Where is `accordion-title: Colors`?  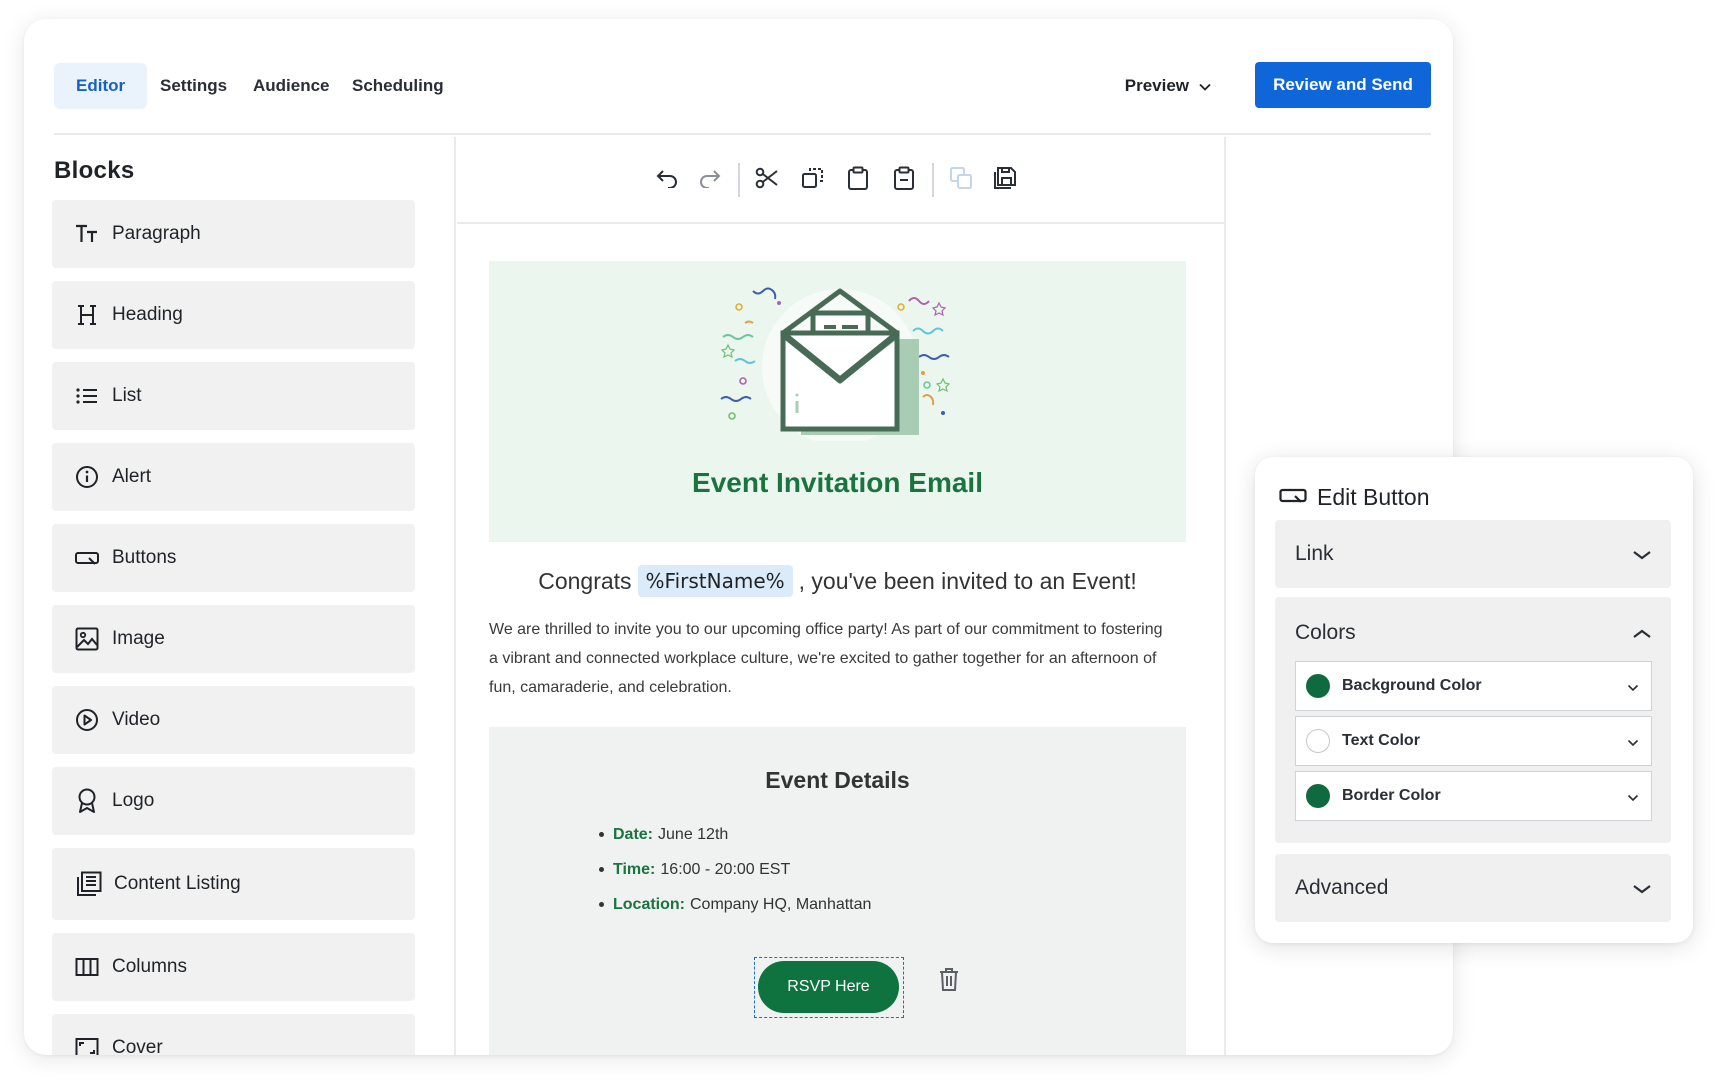
accordion-title: Colors is located at coordinates (1325, 632).